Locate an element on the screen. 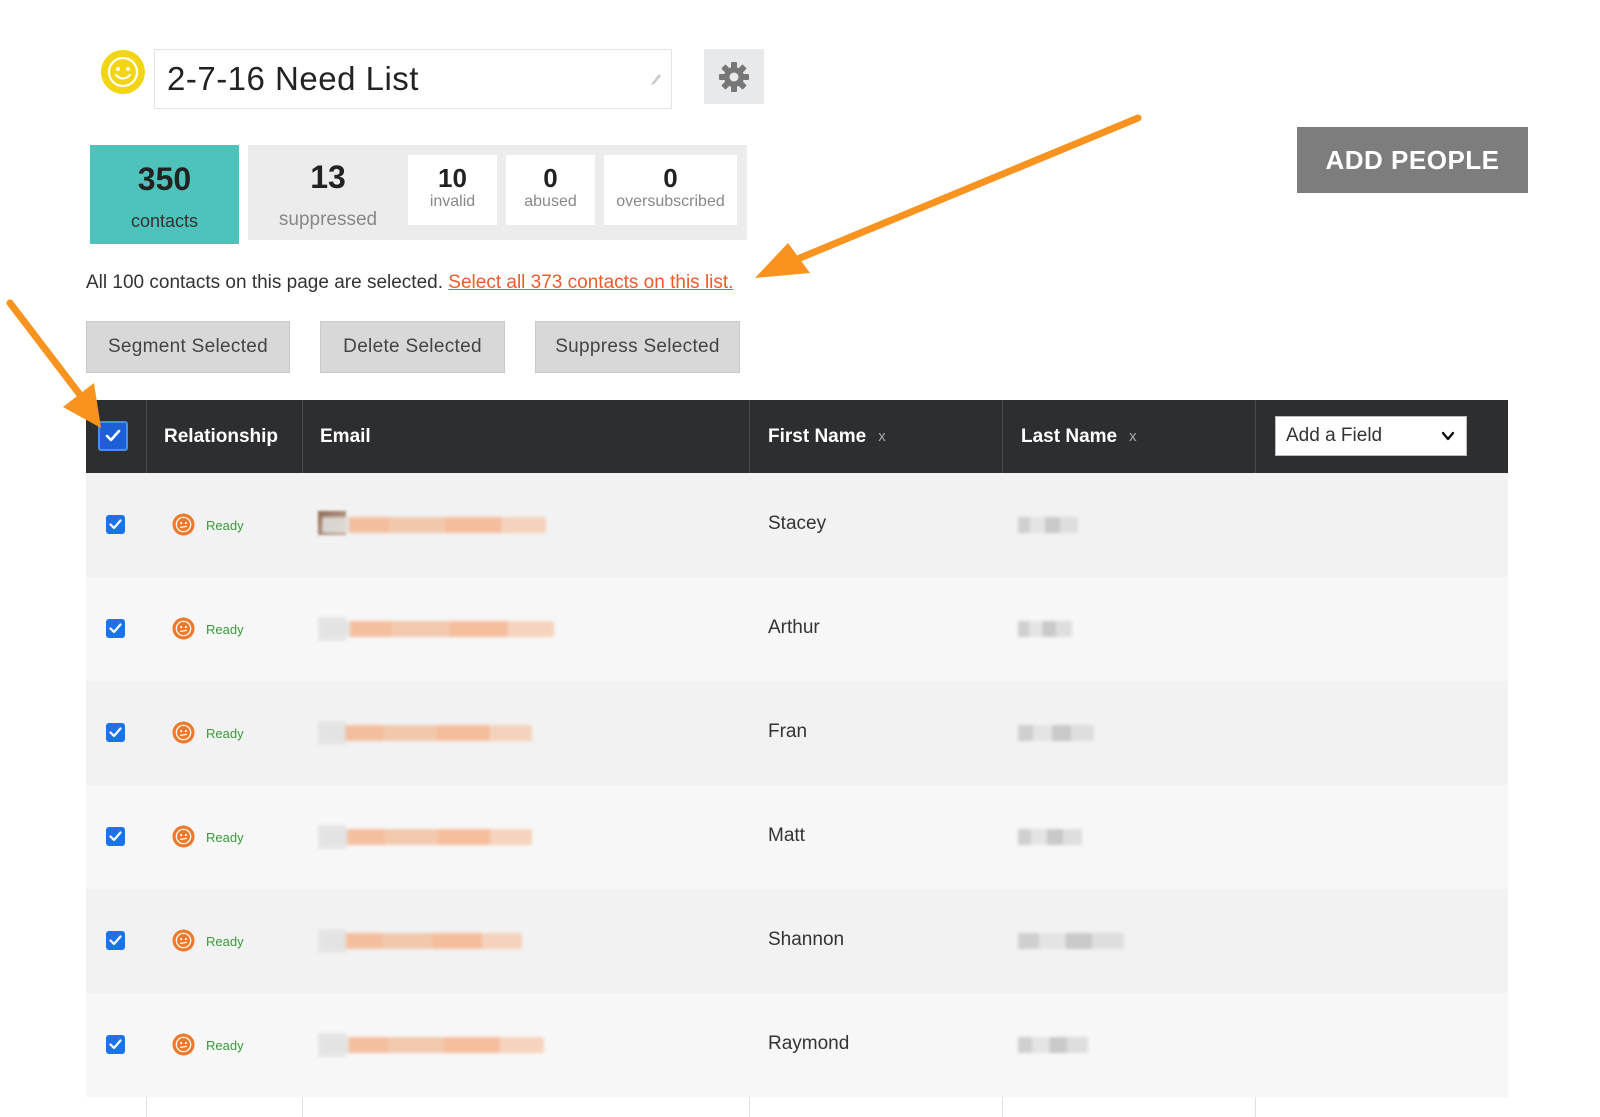 This screenshot has width=1600, height=1117. list-smiley-icon is located at coordinates (123, 72).